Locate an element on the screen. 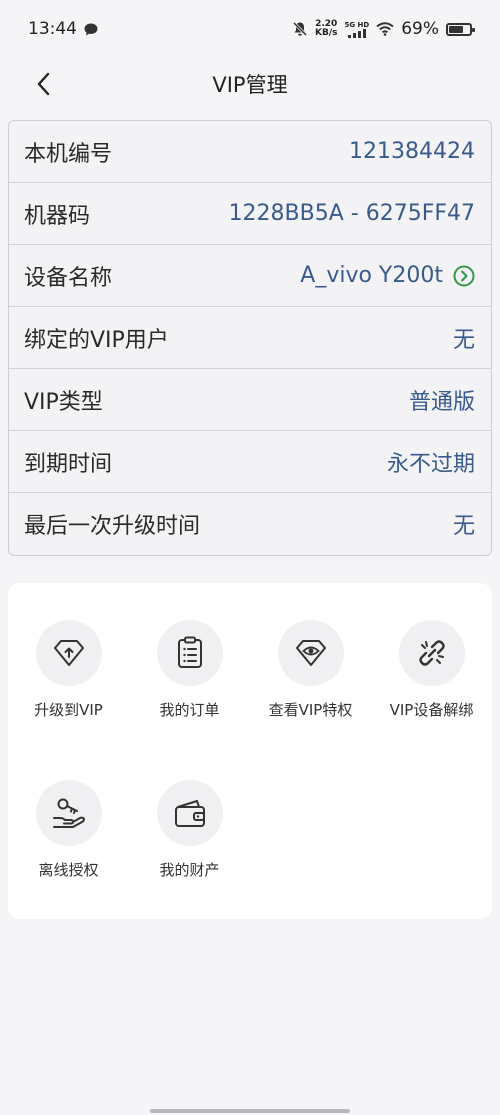 The height and width of the screenshot is (1115, 500). unlink-icon is located at coordinates (431, 653).